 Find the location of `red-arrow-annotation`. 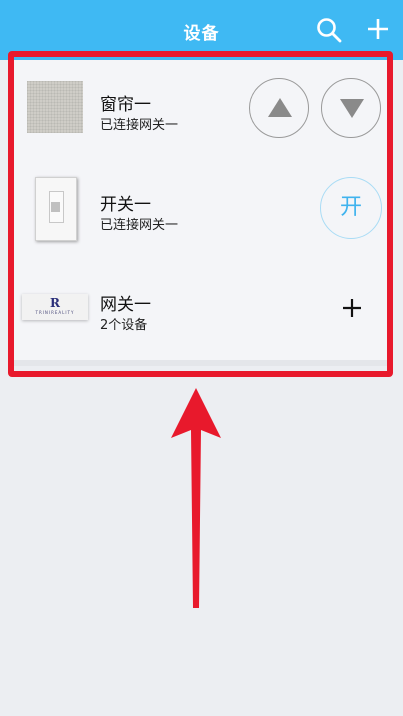

red-arrow-annotation is located at coordinates (196, 498).